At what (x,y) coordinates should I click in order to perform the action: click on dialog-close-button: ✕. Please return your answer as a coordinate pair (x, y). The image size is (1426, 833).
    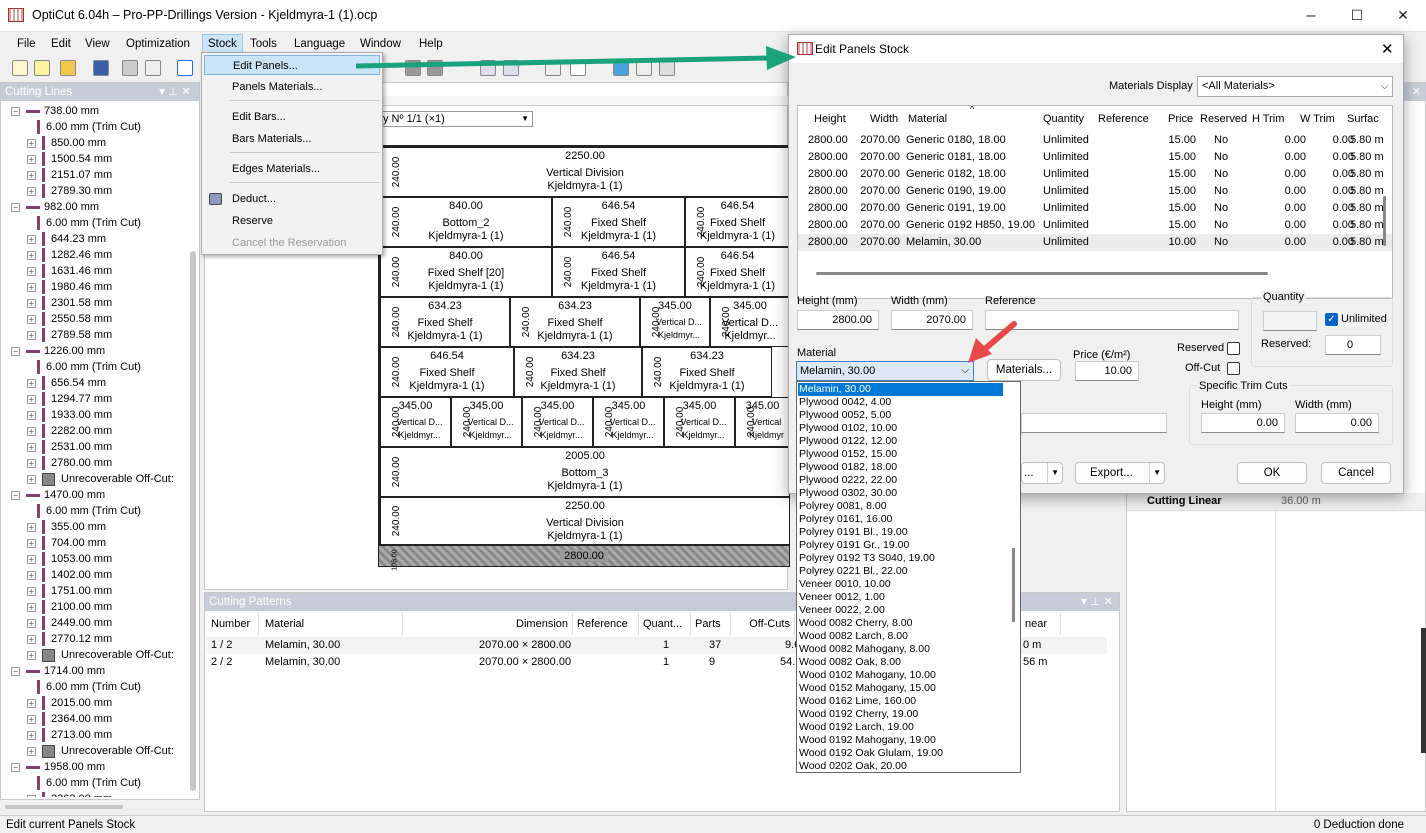
    Looking at the image, I should click on (1387, 49).